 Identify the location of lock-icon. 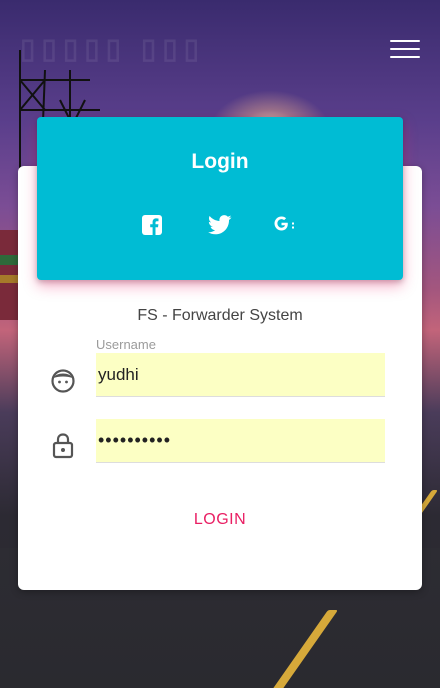
(63, 446).